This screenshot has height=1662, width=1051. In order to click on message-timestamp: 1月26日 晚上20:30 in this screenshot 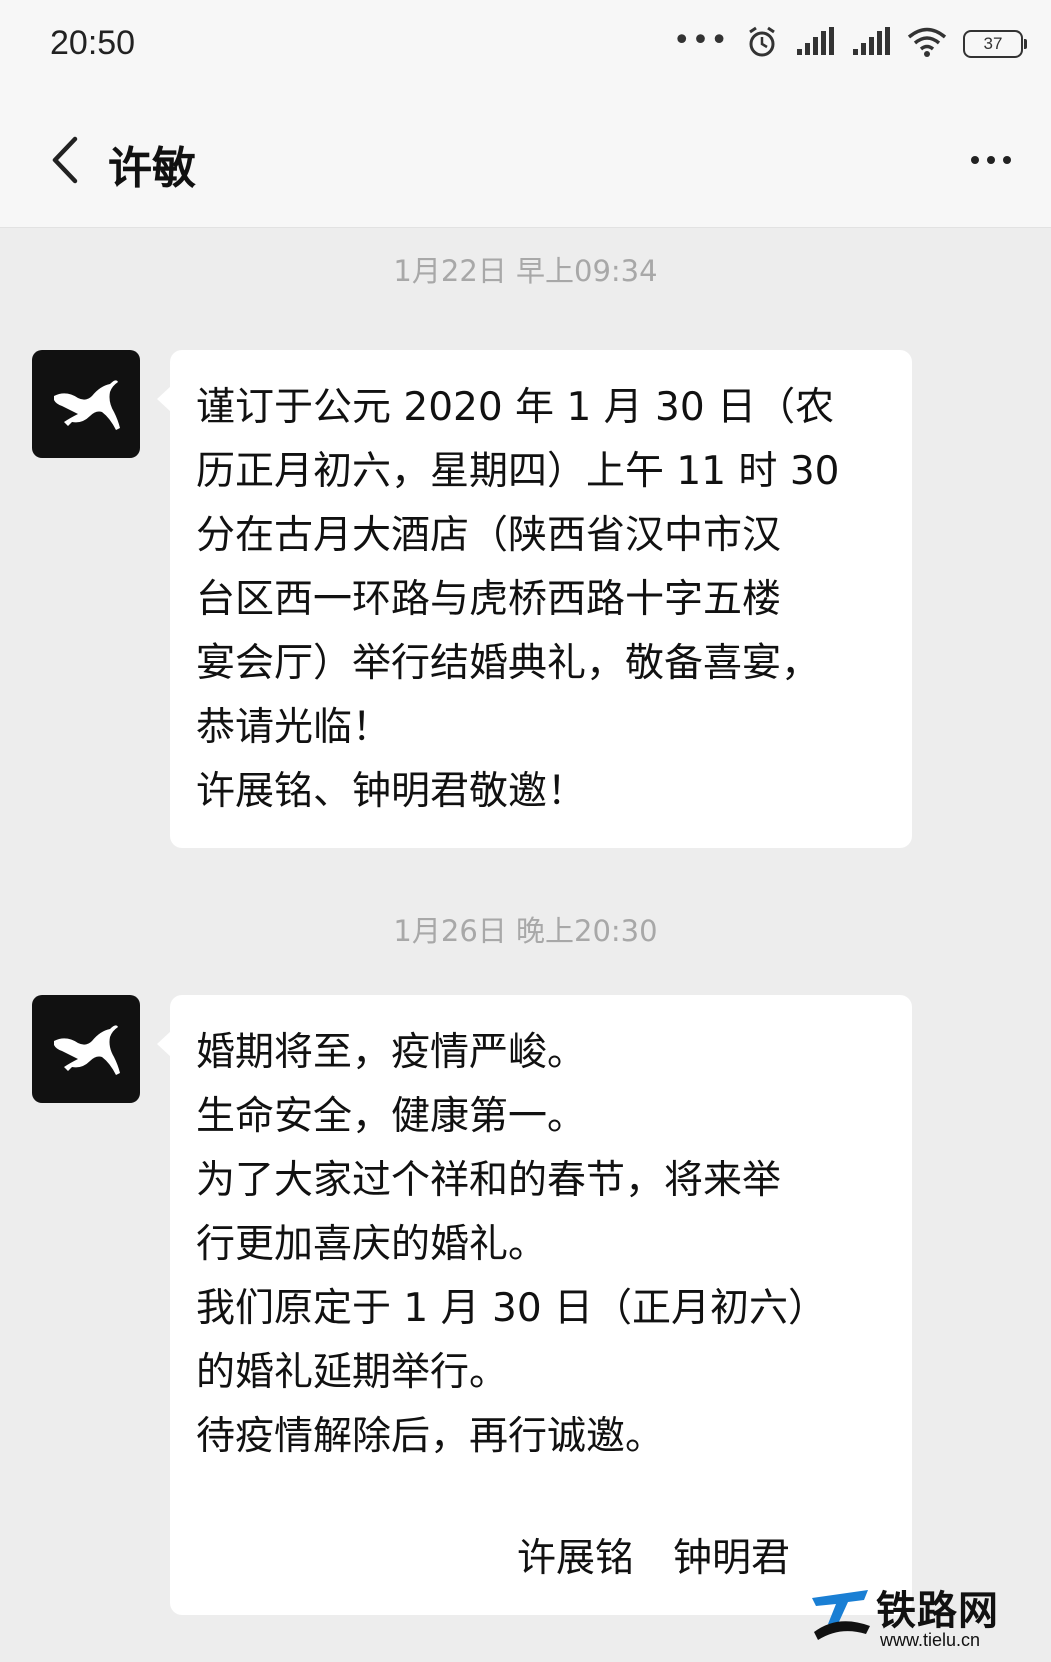, I will do `click(525, 931)`.